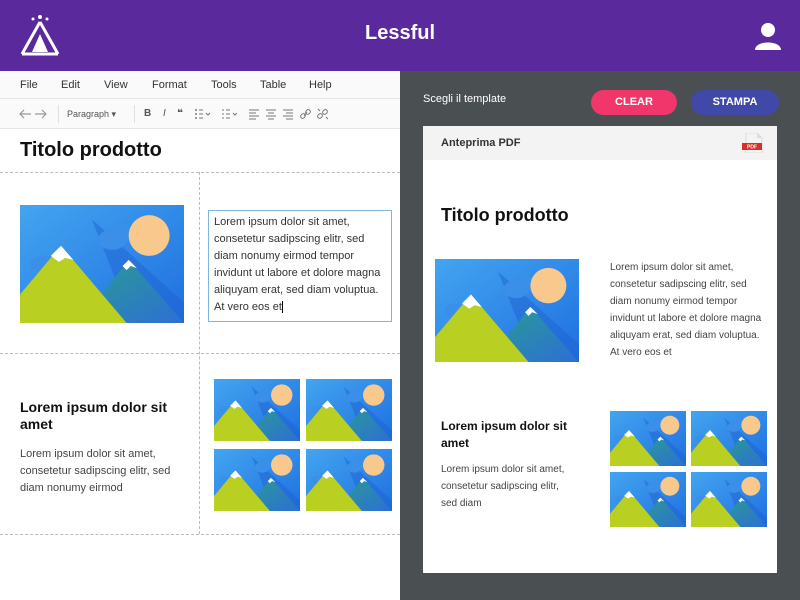 This screenshot has width=800, height=600. What do you see at coordinates (504, 434) in the screenshot?
I see `preview-section-heading: Lorem ipsum dolor sit amet` at bounding box center [504, 434].